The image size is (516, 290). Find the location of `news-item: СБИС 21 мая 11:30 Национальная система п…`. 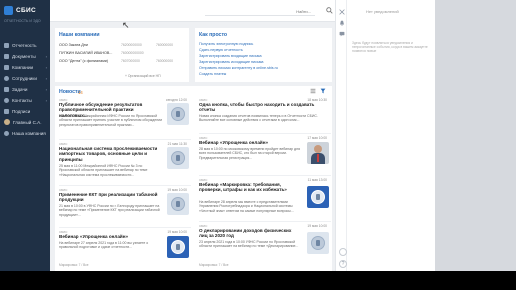

news-item: СБИС 21 мая 11:30 Национальная система п… is located at coordinates (125, 164).